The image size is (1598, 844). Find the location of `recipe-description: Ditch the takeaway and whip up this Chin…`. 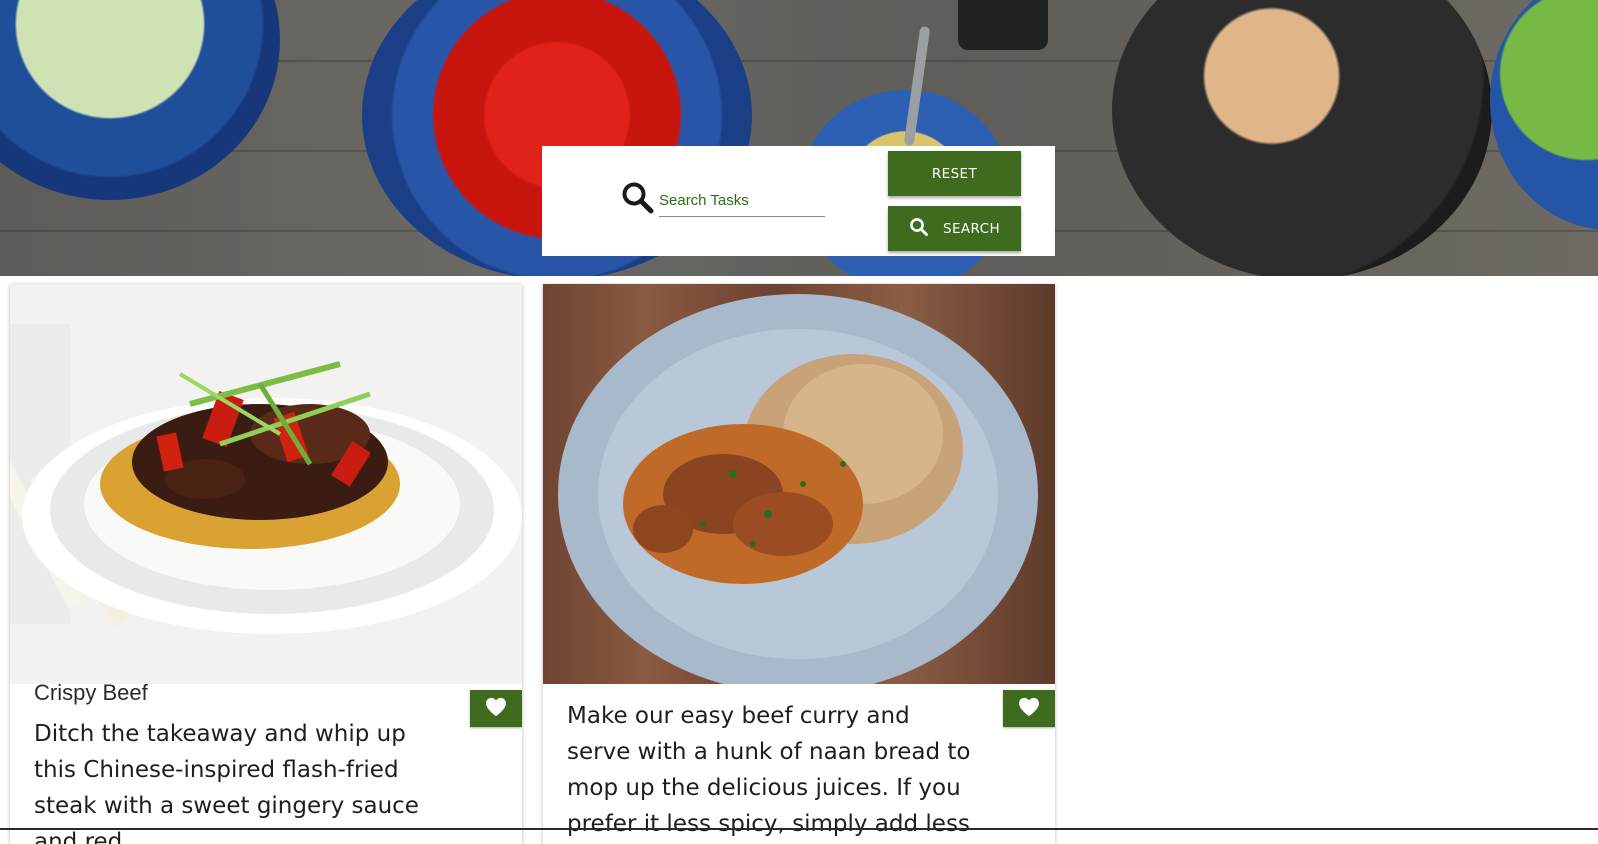

recipe-description: Ditch the takeaway and whip up this Chin… is located at coordinates (226, 782).